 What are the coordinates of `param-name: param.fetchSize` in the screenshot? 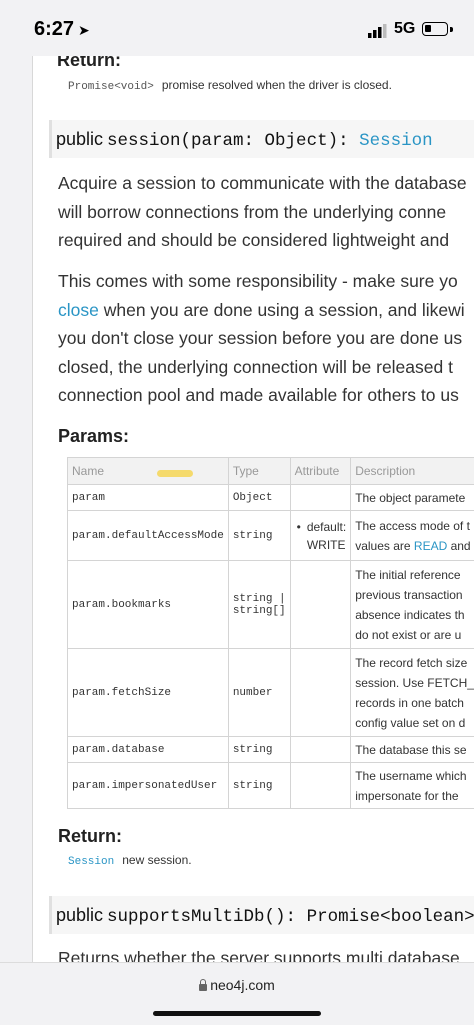 It's located at (148, 692).